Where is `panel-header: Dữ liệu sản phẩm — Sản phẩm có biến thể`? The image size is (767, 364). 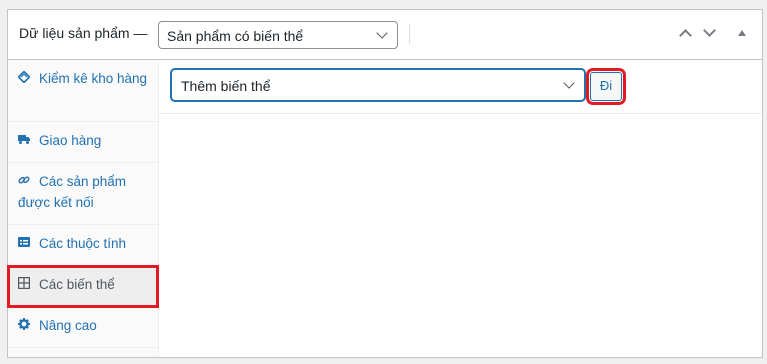
panel-header: Dữ liệu sản phẩm — Sản phẩm có biến thể is located at coordinates (385, 35).